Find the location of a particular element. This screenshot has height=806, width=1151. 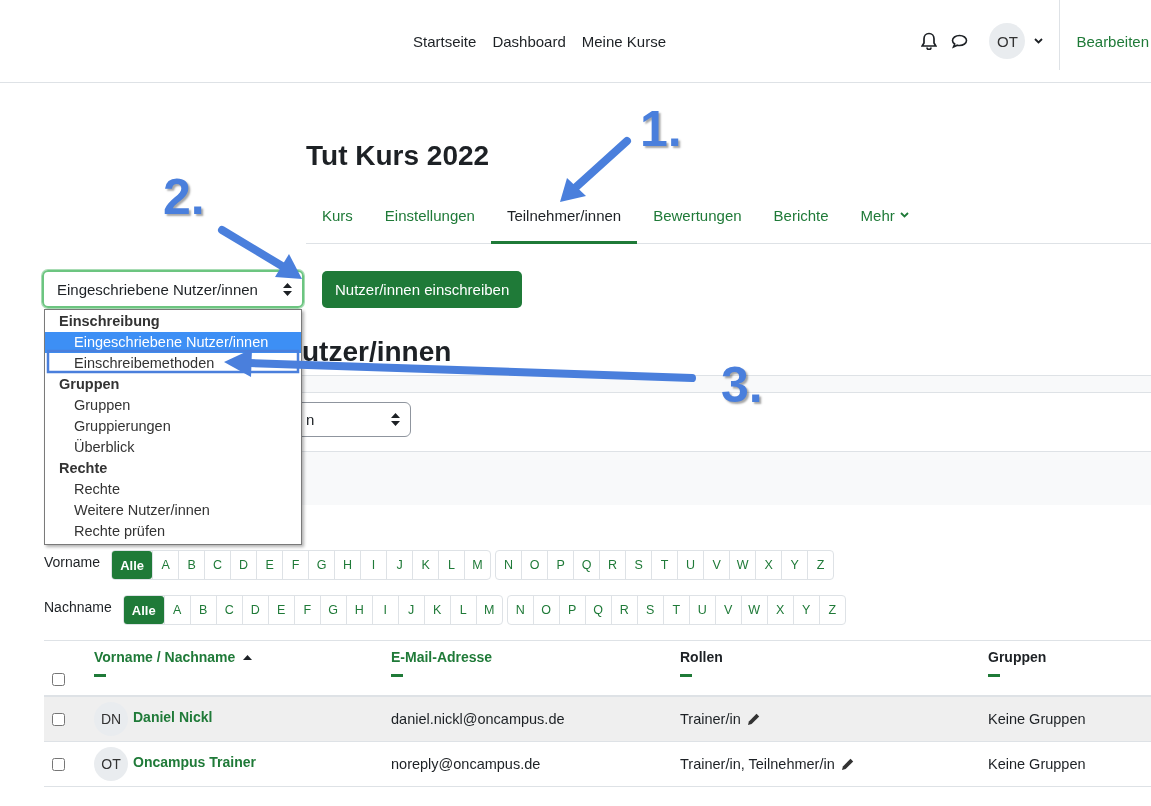

user-name-link: Oncampus Trainer is located at coordinates (194, 762).